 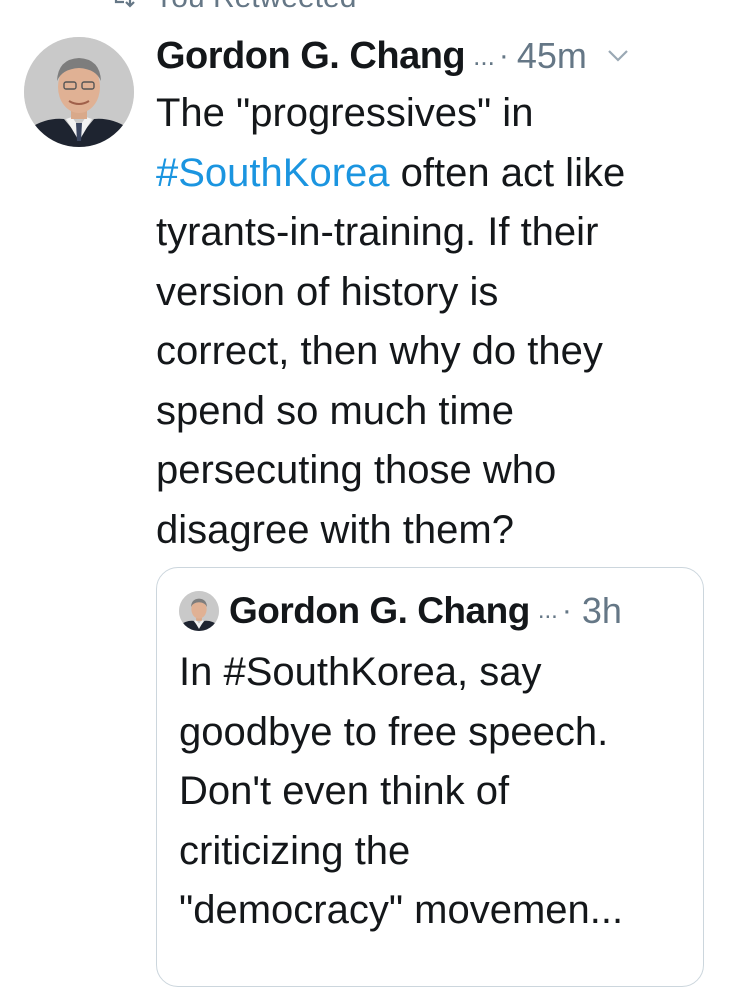 I want to click on tweet-text-line: The "progressives" in, so click(x=345, y=113).